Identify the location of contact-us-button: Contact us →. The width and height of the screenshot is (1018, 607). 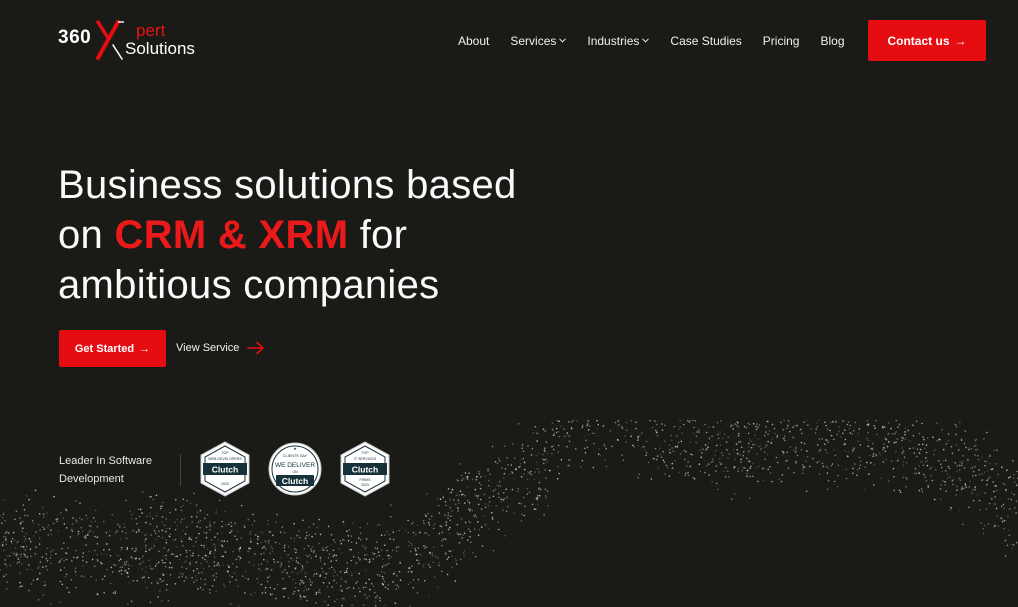
(927, 40).